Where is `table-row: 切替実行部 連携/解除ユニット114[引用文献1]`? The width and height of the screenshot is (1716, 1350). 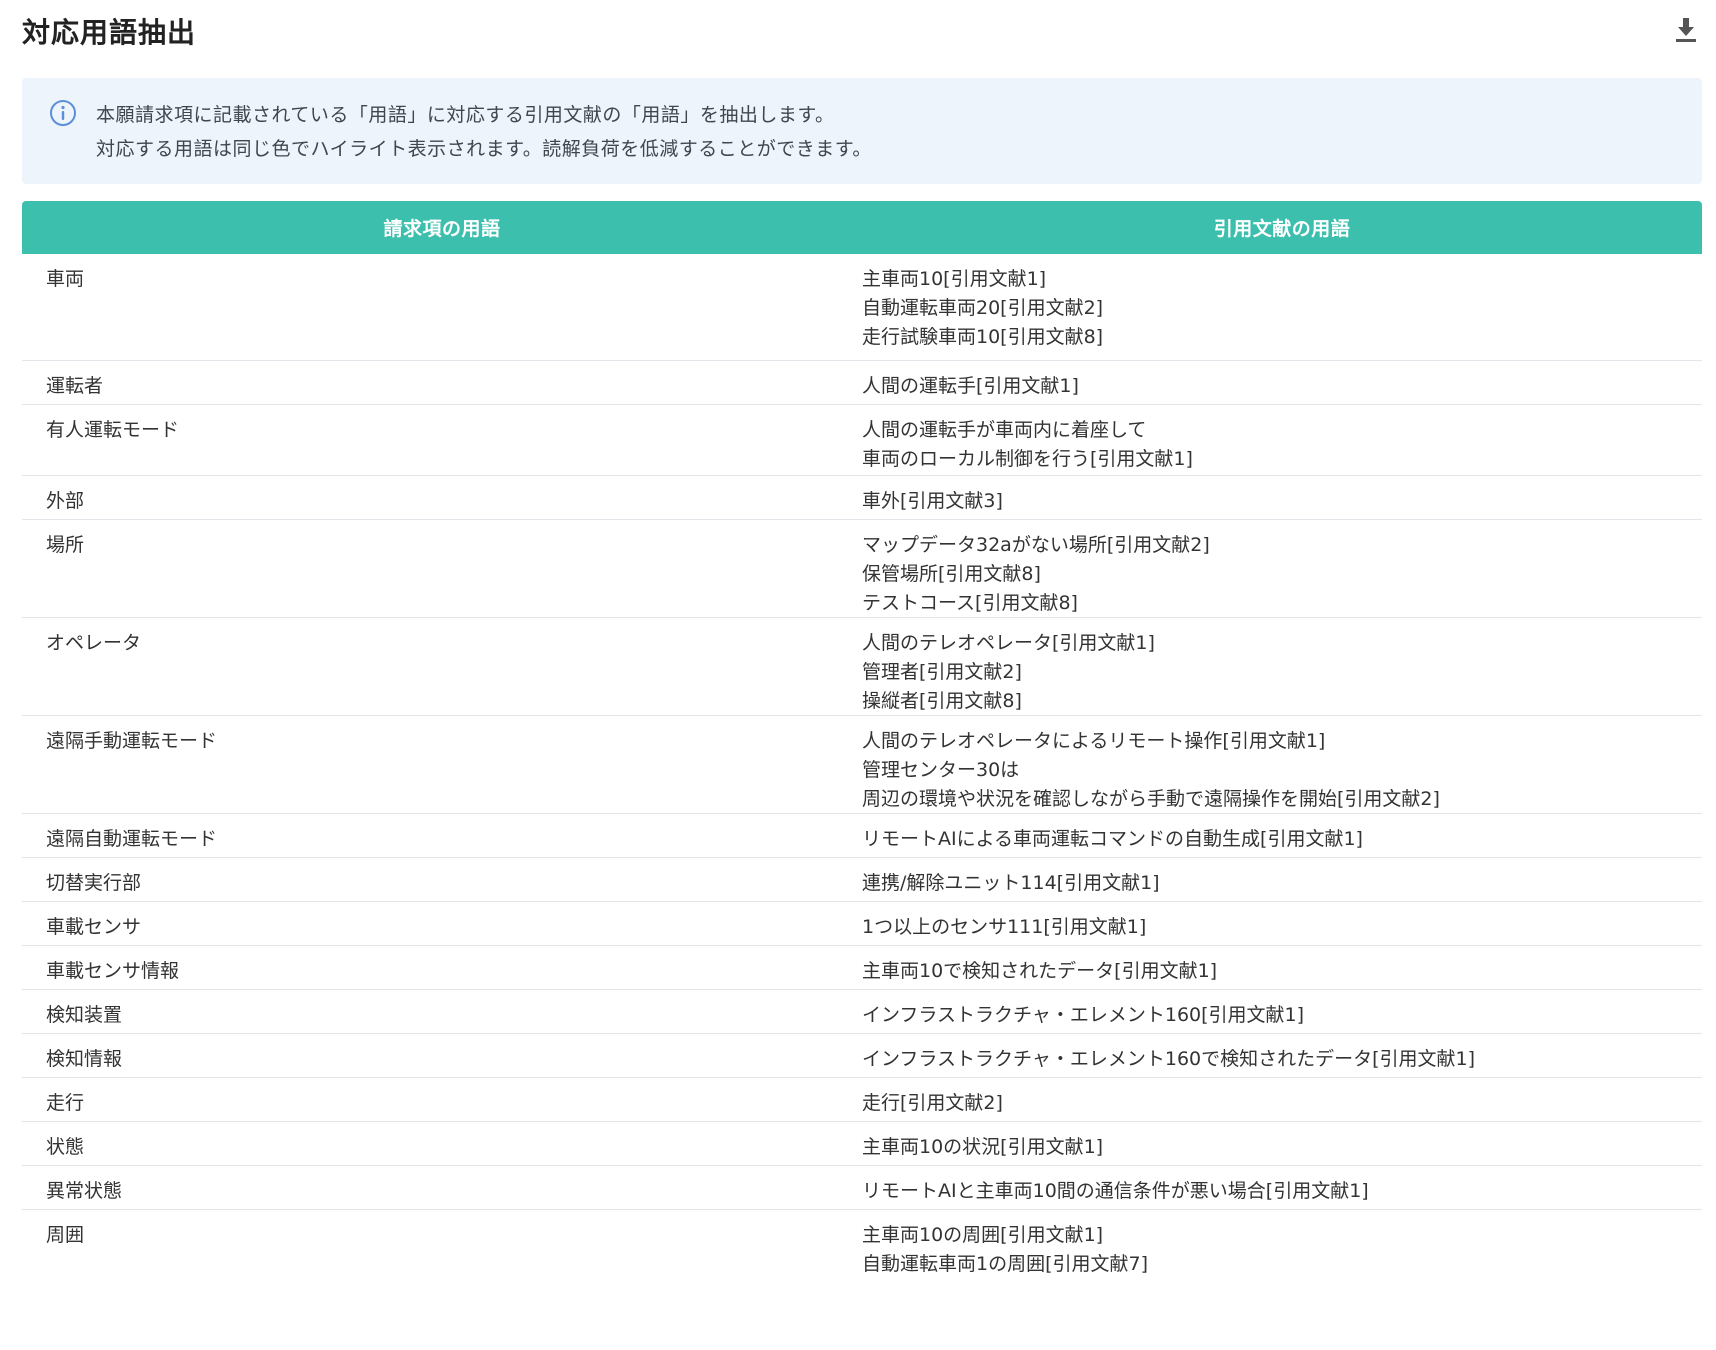 table-row: 切替実行部 連携/解除ユニット114[引用文献1] is located at coordinates (862, 880).